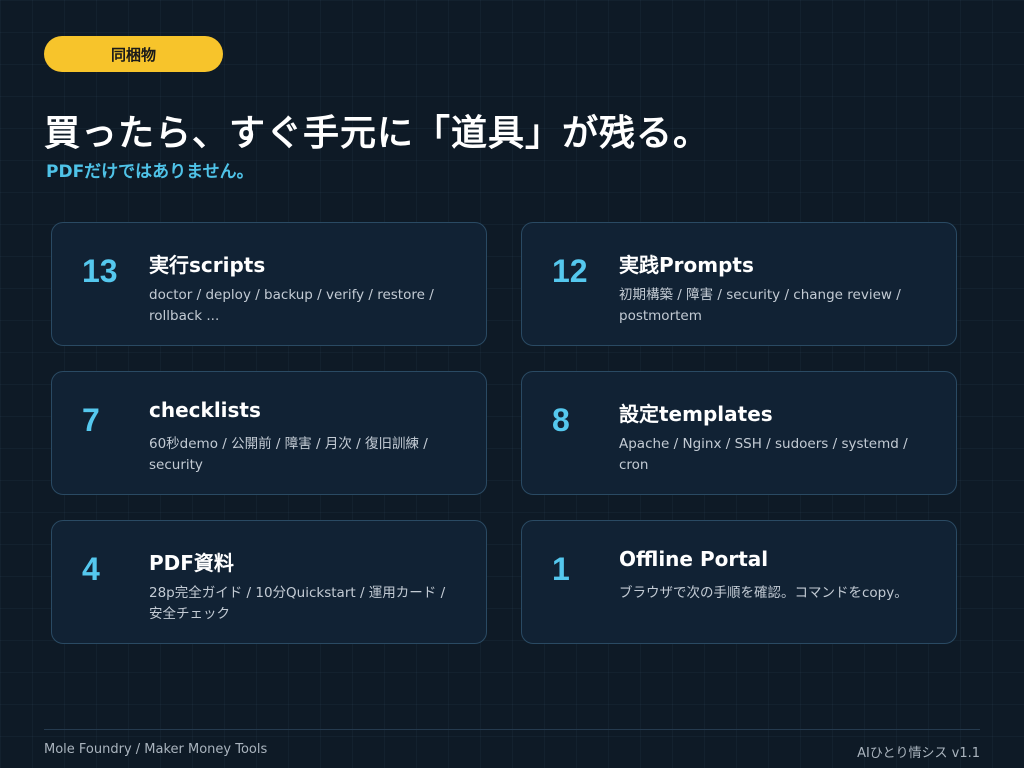 This screenshot has width=1024, height=768. I want to click on card-title: PDF資料, so click(191, 563).